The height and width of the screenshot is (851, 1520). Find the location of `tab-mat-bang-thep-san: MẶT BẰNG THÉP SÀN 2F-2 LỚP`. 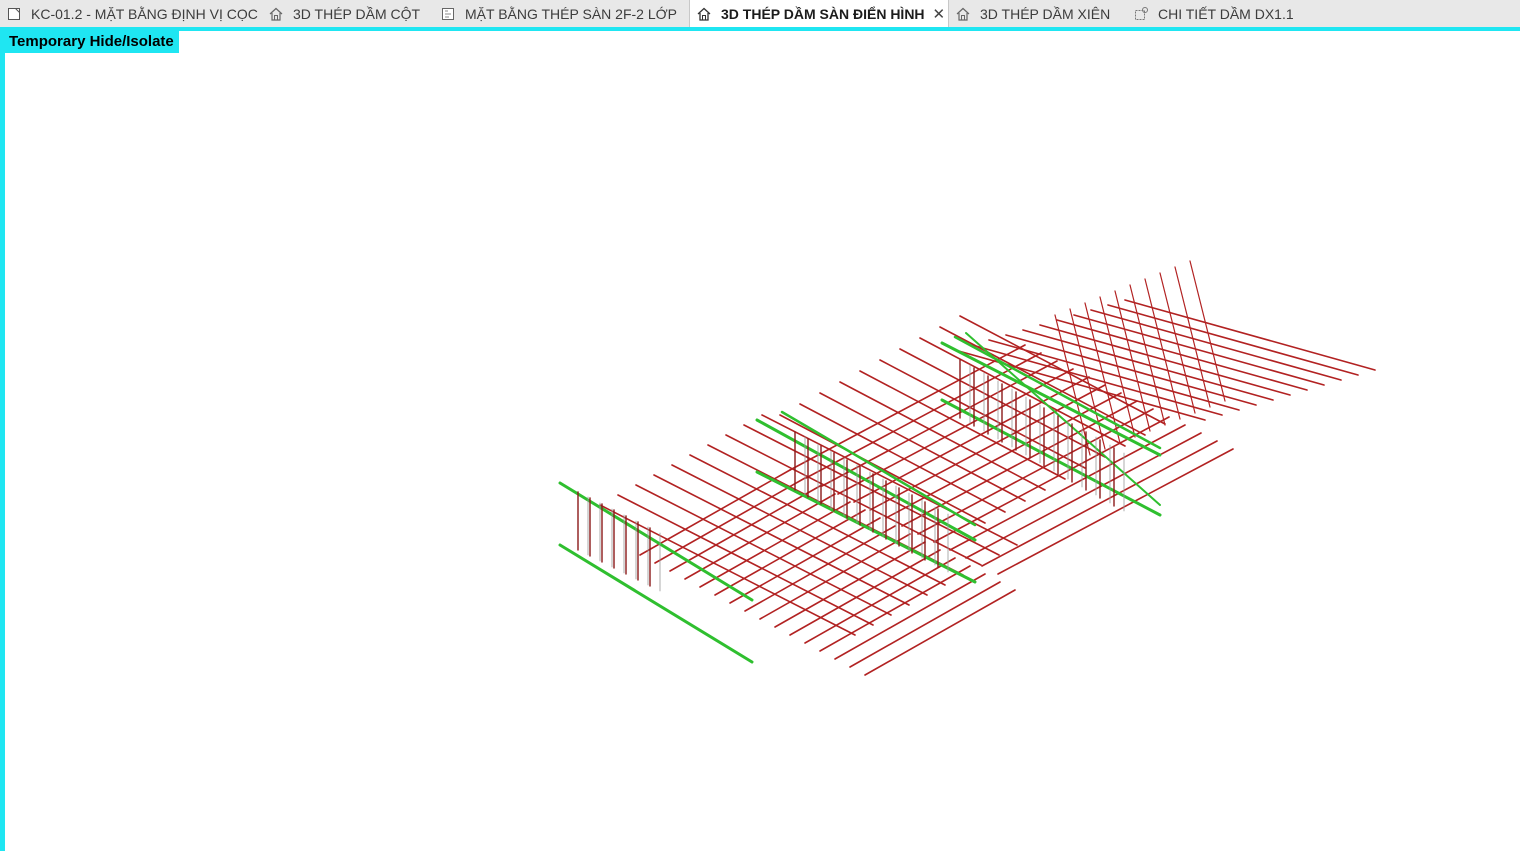

tab-mat-bang-thep-san: MẶT BẰNG THÉP SÀN 2F-2 LỚP is located at coordinates (561, 13).